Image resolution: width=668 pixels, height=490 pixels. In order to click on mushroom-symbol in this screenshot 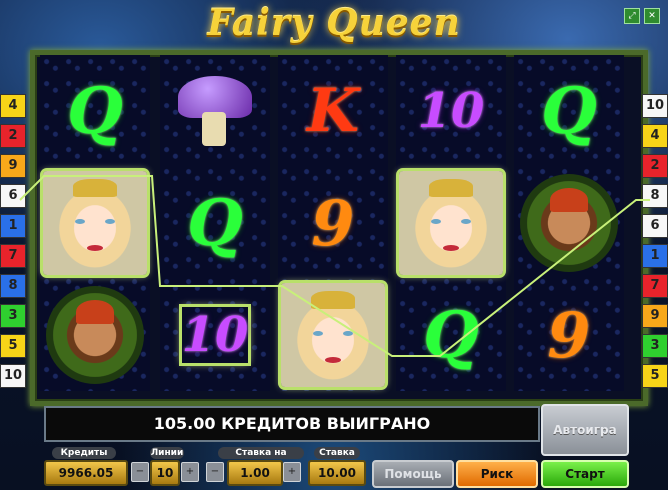, I will do `click(215, 111)`.